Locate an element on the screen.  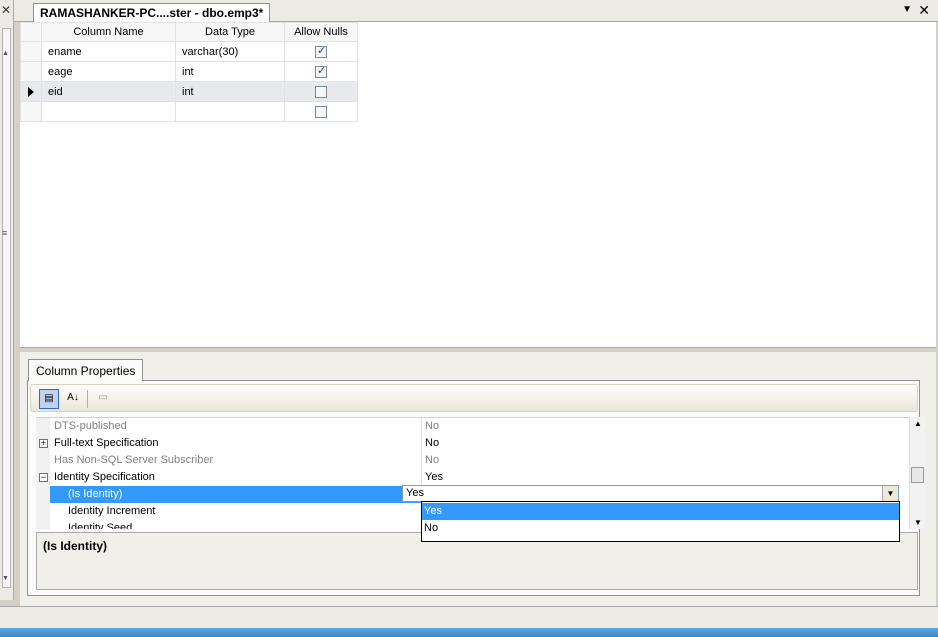
property-row: DTS-published No is located at coordinates (472, 426).